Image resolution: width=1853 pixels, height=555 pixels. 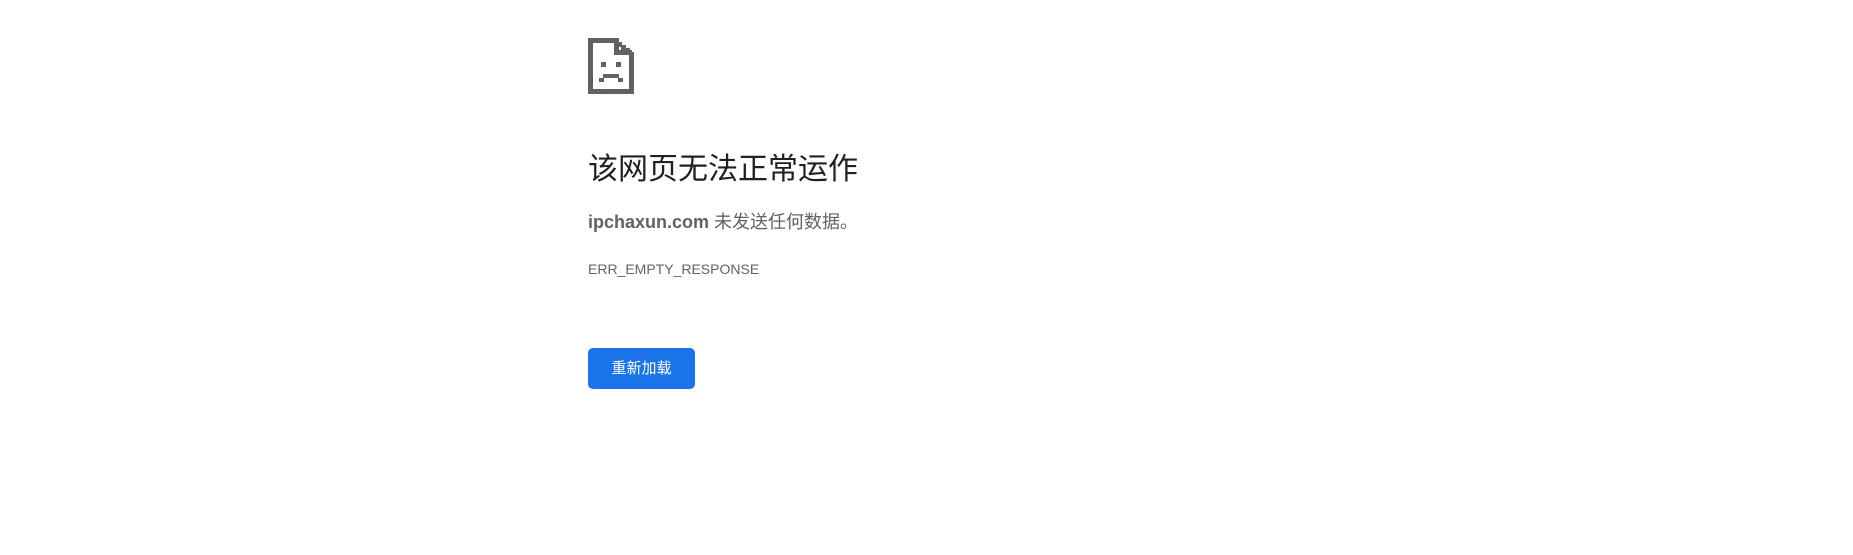 What do you see at coordinates (649, 222) in the screenshot?
I see `error-host: ipchaxun.com` at bounding box center [649, 222].